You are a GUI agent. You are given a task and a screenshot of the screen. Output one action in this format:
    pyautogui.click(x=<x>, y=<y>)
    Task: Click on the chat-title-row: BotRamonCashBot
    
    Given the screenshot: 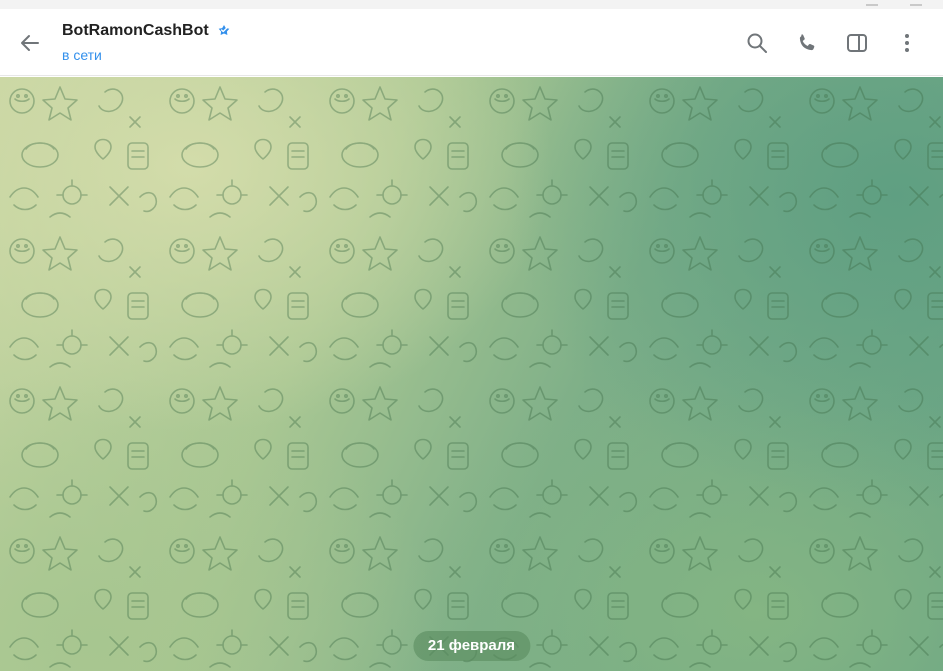 What is the action you would take?
    pyautogui.click(x=147, y=31)
    